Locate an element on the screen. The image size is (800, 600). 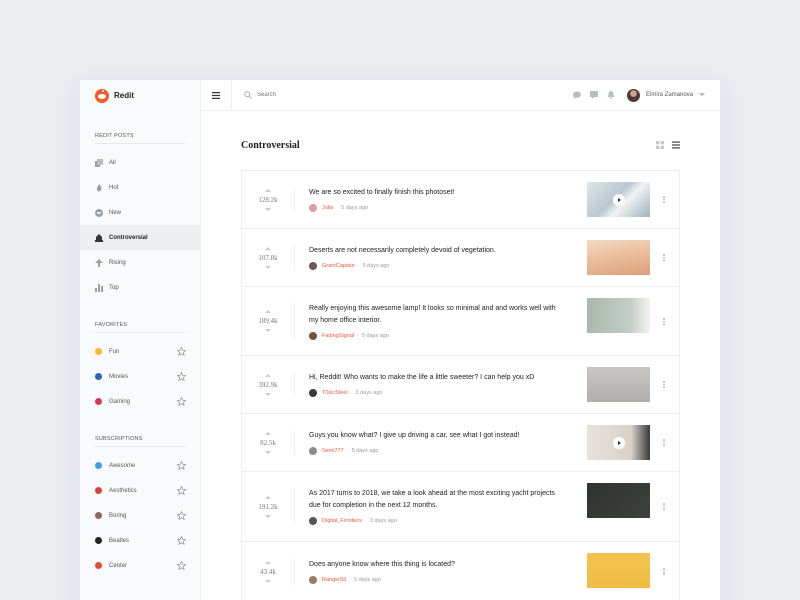
chat-icon is located at coordinates (577, 95).